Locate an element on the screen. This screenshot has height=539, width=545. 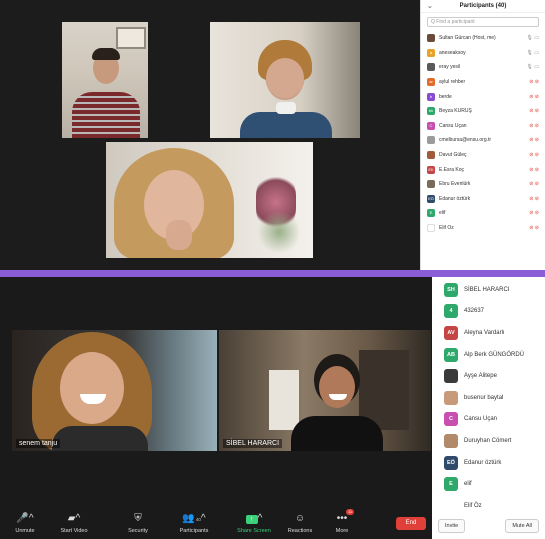
participant-row: AV Aleyna Vardarlı is located at coordinates (488, 333).